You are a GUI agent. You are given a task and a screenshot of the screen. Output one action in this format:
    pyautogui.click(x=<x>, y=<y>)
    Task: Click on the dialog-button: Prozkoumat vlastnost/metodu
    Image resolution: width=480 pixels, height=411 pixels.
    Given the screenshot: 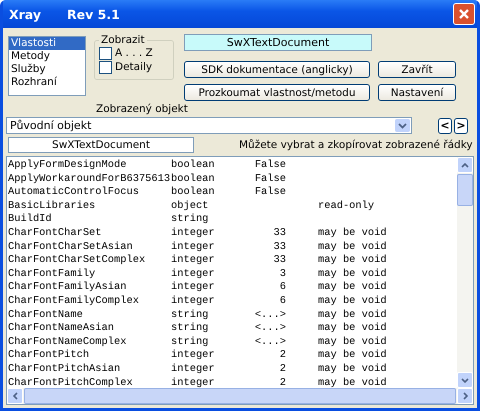 What is the action you would take?
    pyautogui.click(x=277, y=92)
    